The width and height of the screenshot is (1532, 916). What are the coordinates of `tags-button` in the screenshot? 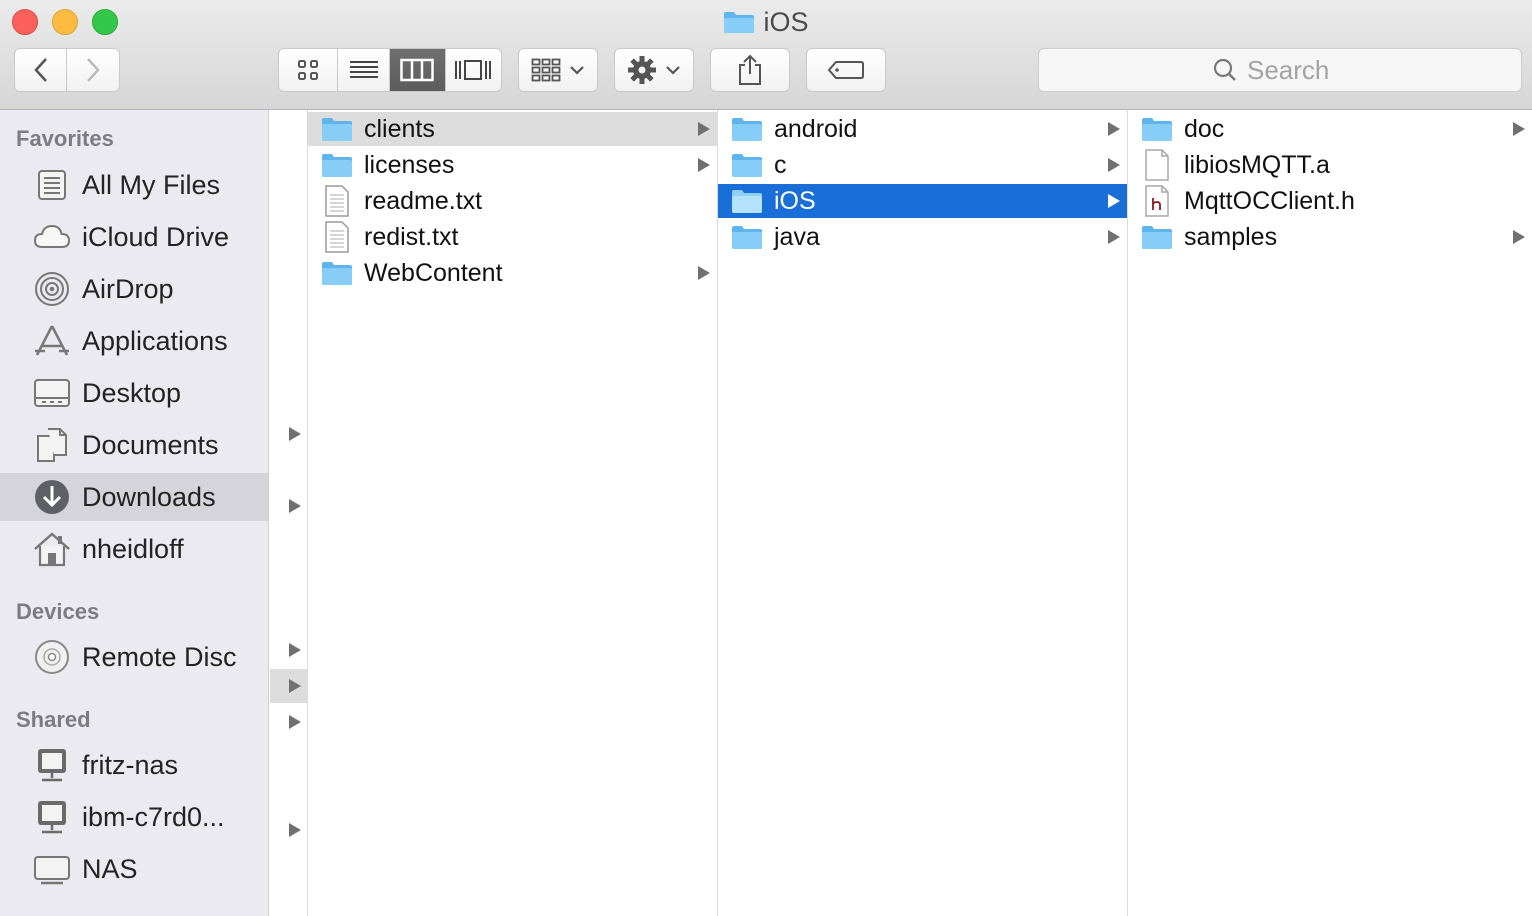 It's located at (846, 70).